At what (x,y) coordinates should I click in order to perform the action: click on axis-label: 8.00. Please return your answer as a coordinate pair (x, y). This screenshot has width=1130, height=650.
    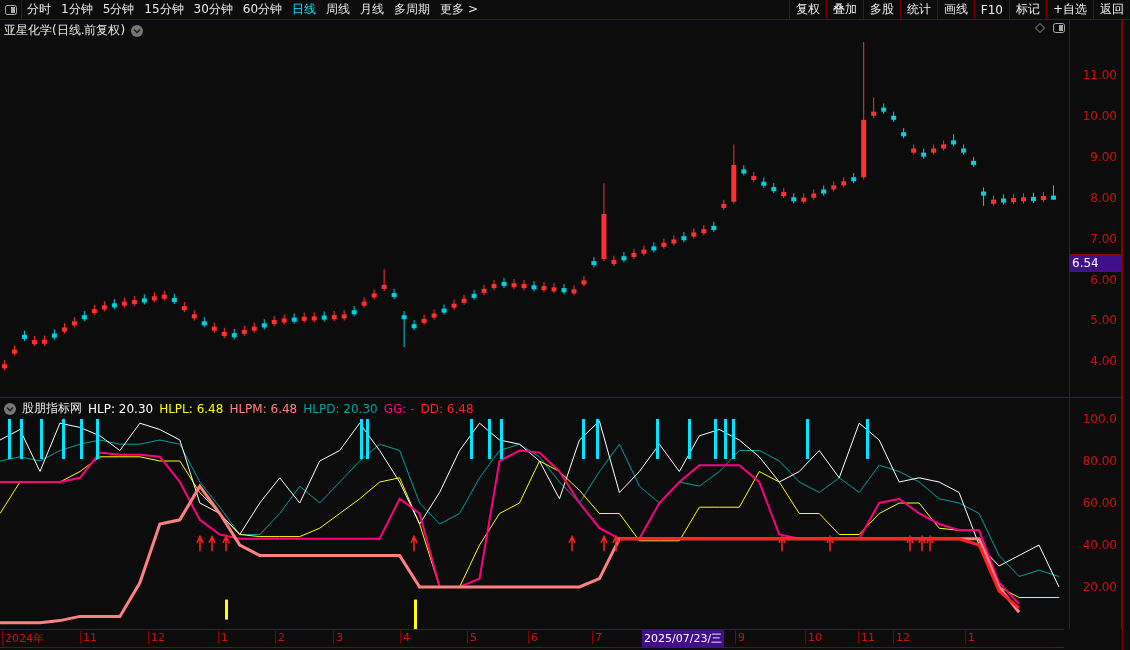
    Looking at the image, I should click on (1103, 197).